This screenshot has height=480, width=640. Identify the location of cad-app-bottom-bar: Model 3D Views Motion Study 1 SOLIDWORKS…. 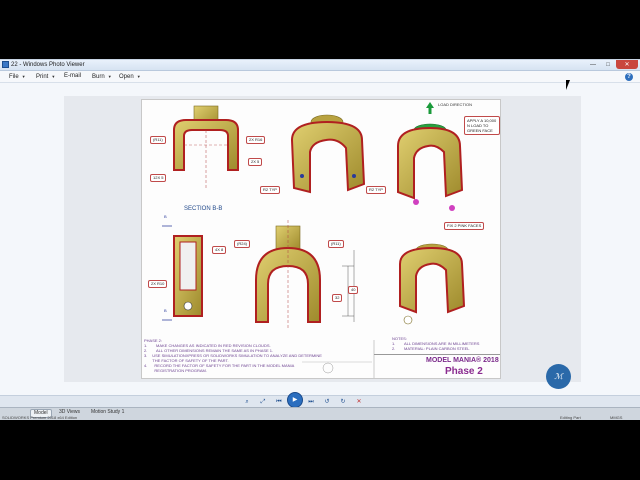
(320, 414).